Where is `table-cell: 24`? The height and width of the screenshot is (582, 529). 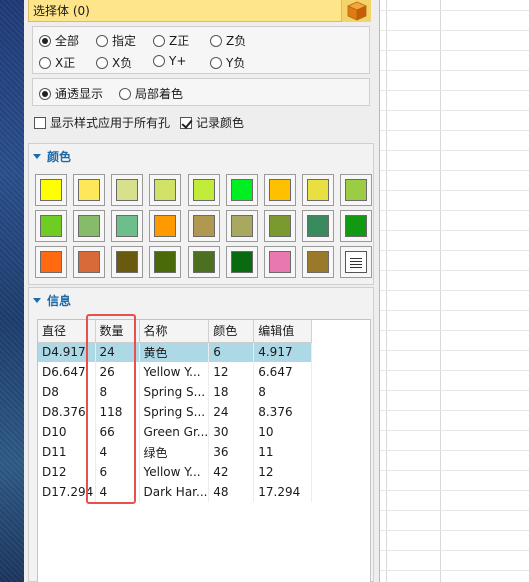
table-cell: 24 is located at coordinates (231, 412).